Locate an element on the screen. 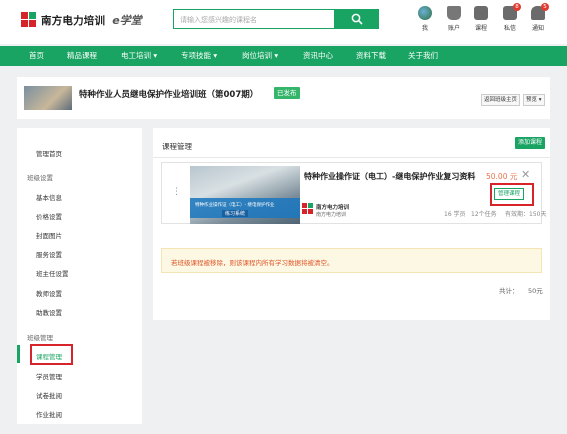  sidebar-item-basic-info: 基本信息 is located at coordinates (49, 197).